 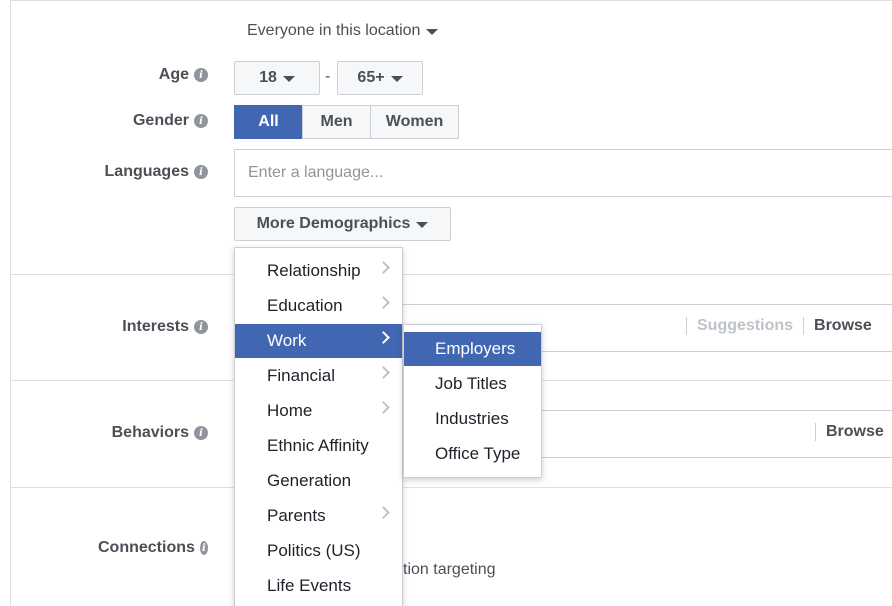 What do you see at coordinates (287, 340) in the screenshot?
I see `menu-item-label: Work` at bounding box center [287, 340].